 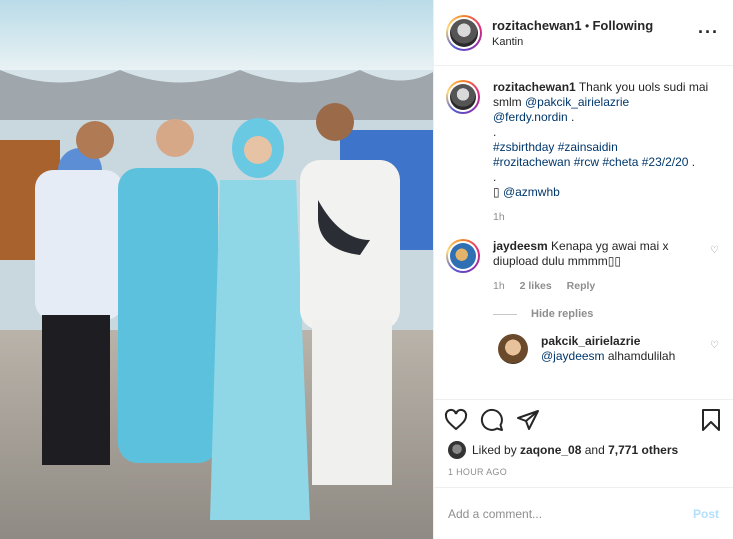 I want to click on bookmark-icon, so click(x=711, y=420).